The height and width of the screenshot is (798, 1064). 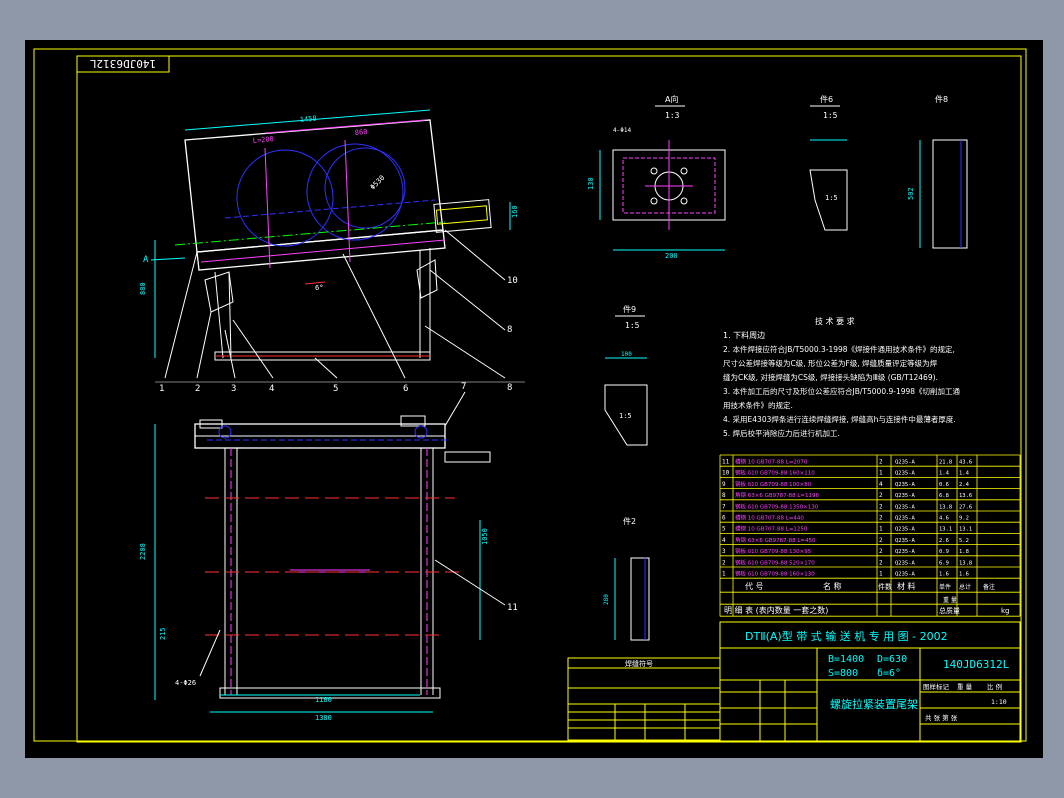 What do you see at coordinates (515, 211) in the screenshot?
I see `svg-text: 160` at bounding box center [515, 211].